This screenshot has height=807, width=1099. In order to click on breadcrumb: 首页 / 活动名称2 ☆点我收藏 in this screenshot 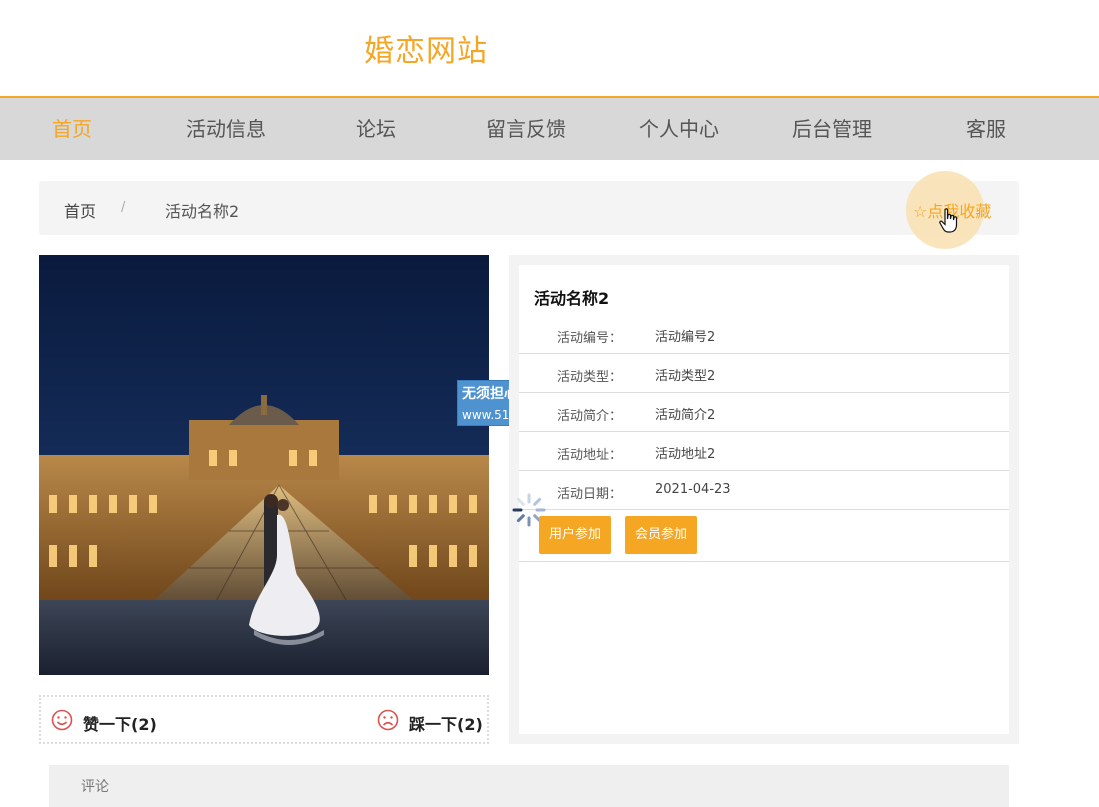, I will do `click(529, 210)`.